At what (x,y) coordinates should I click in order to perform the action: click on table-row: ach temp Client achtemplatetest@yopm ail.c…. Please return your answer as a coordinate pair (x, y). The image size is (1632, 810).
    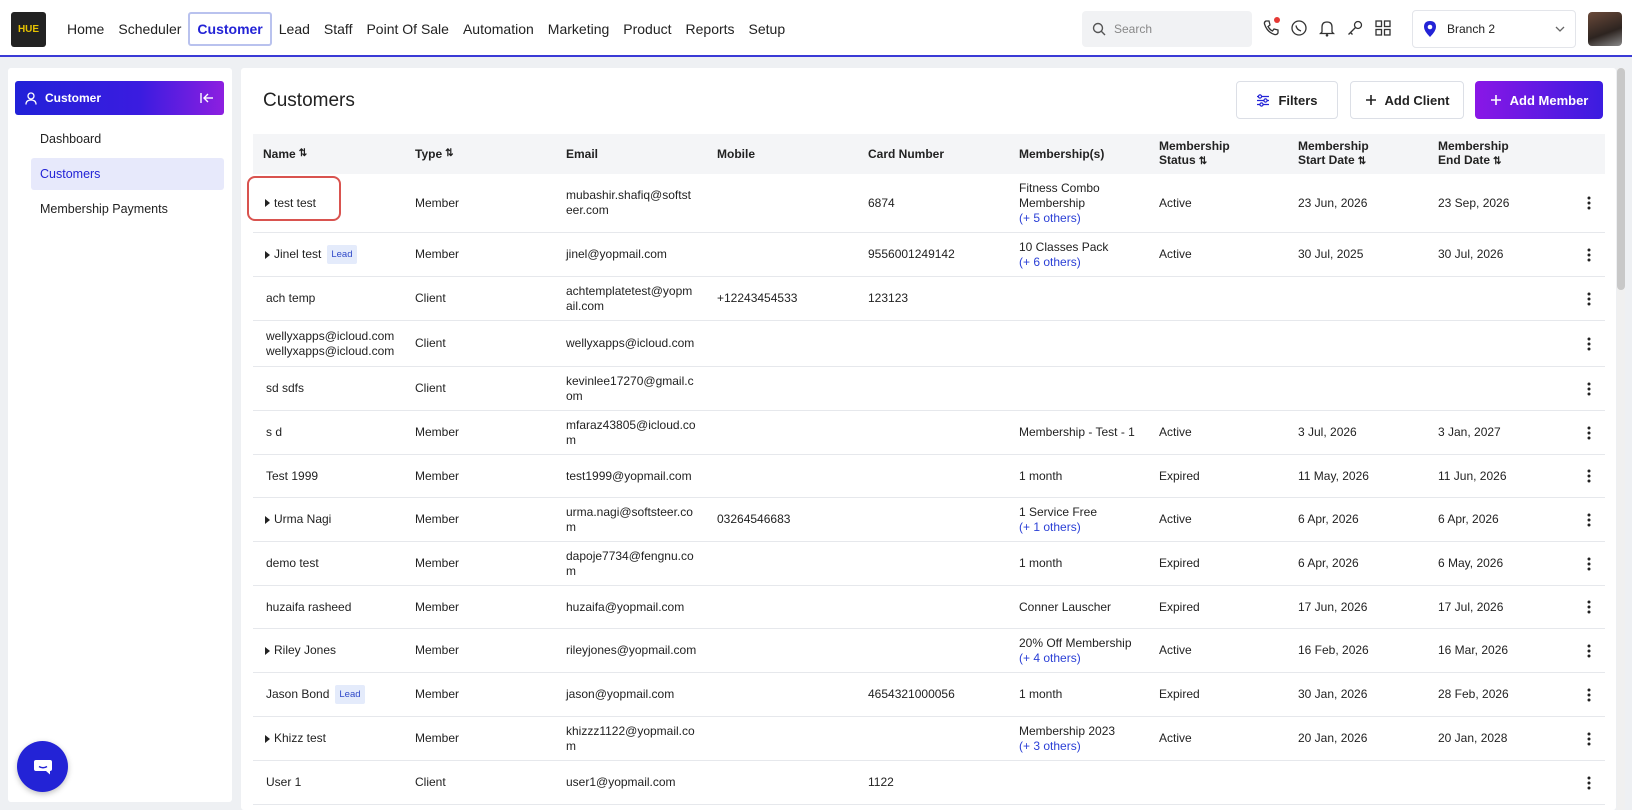
    Looking at the image, I should click on (929, 299).